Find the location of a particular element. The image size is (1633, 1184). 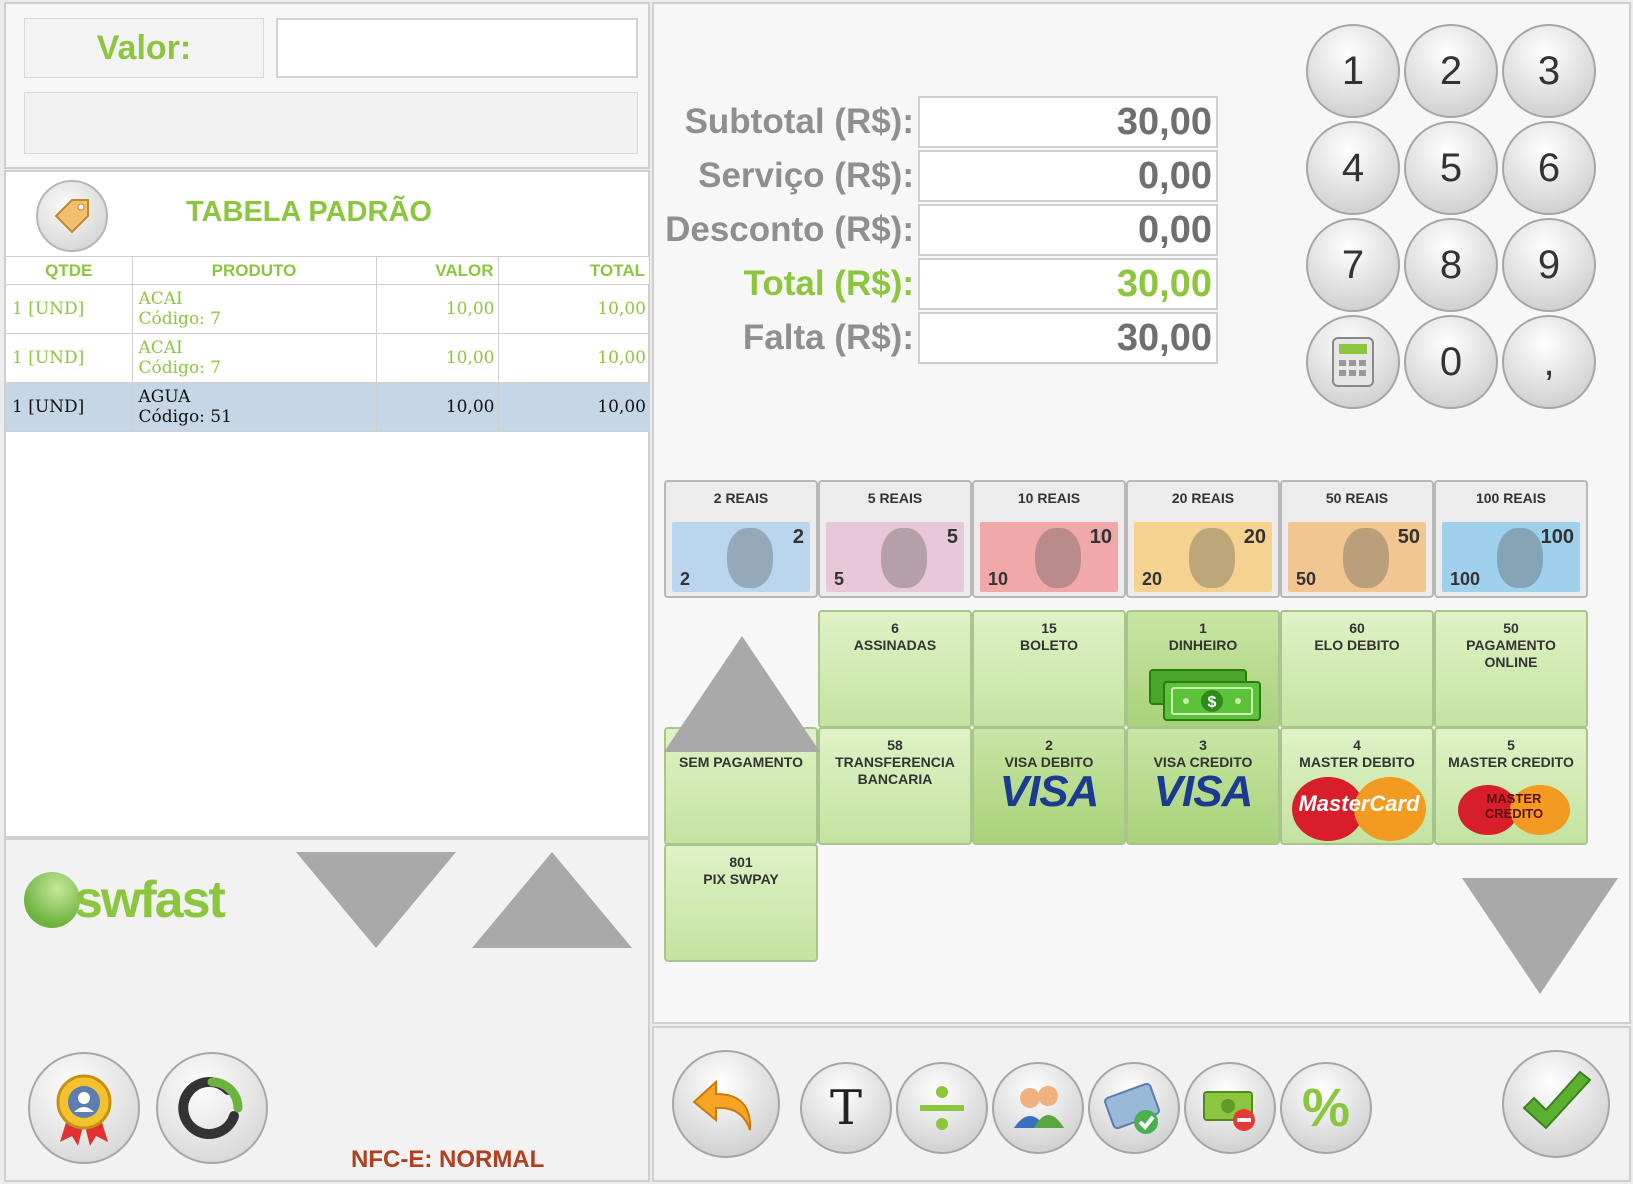

banknote-denomination-small: 5 is located at coordinates (839, 579).